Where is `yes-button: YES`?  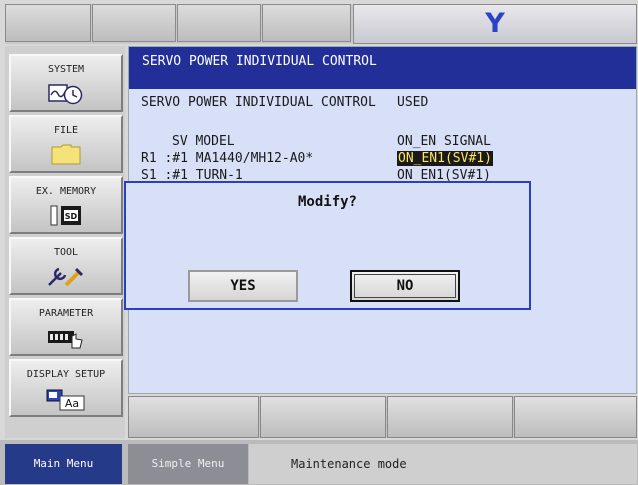
yes-button: YES is located at coordinates (243, 286).